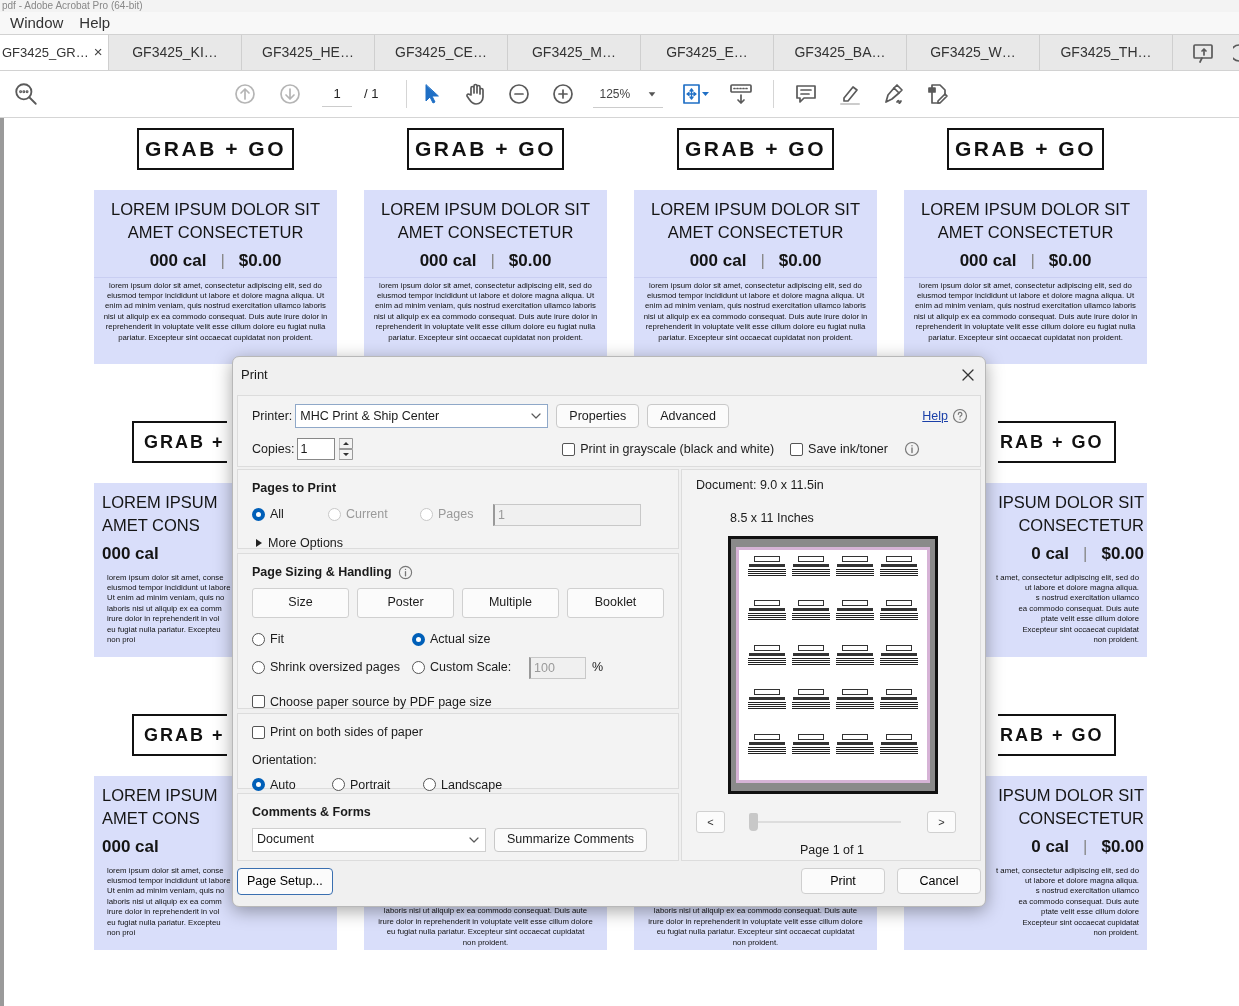 This screenshot has height=1006, width=1239. I want to click on close-icon, so click(968, 375).